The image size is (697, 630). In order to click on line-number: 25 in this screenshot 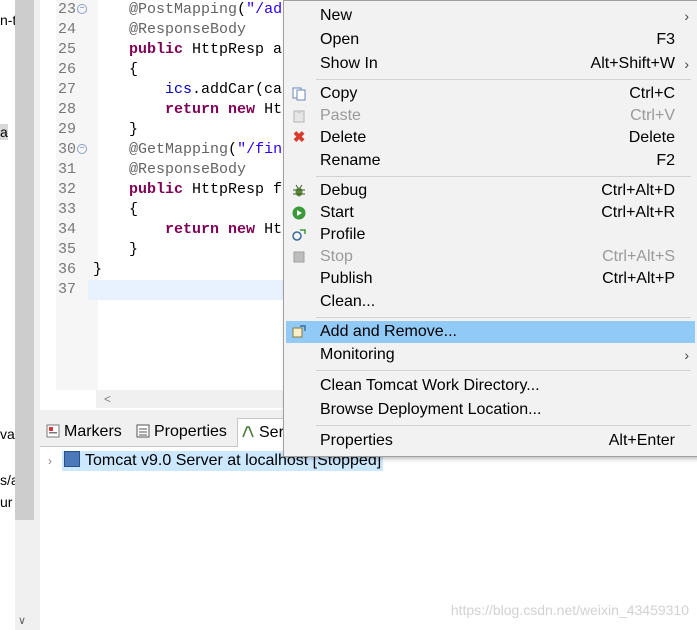, I will do `click(66, 49)`.